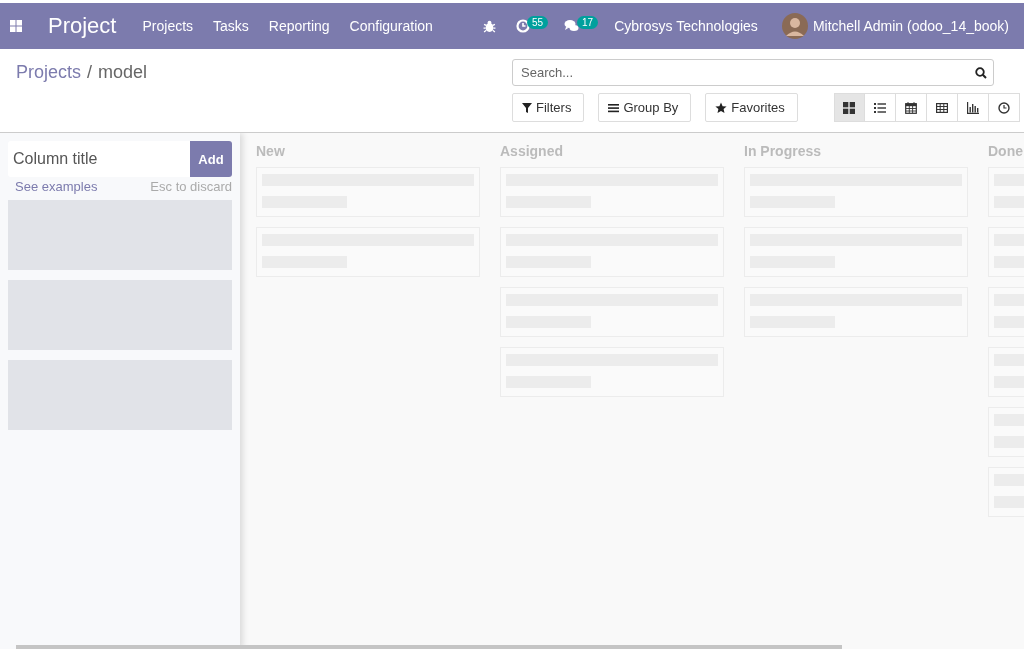 Image resolution: width=1024 pixels, height=649 pixels. I want to click on user-menu: Mitchell Admin (odoo_14_book), so click(910, 26).